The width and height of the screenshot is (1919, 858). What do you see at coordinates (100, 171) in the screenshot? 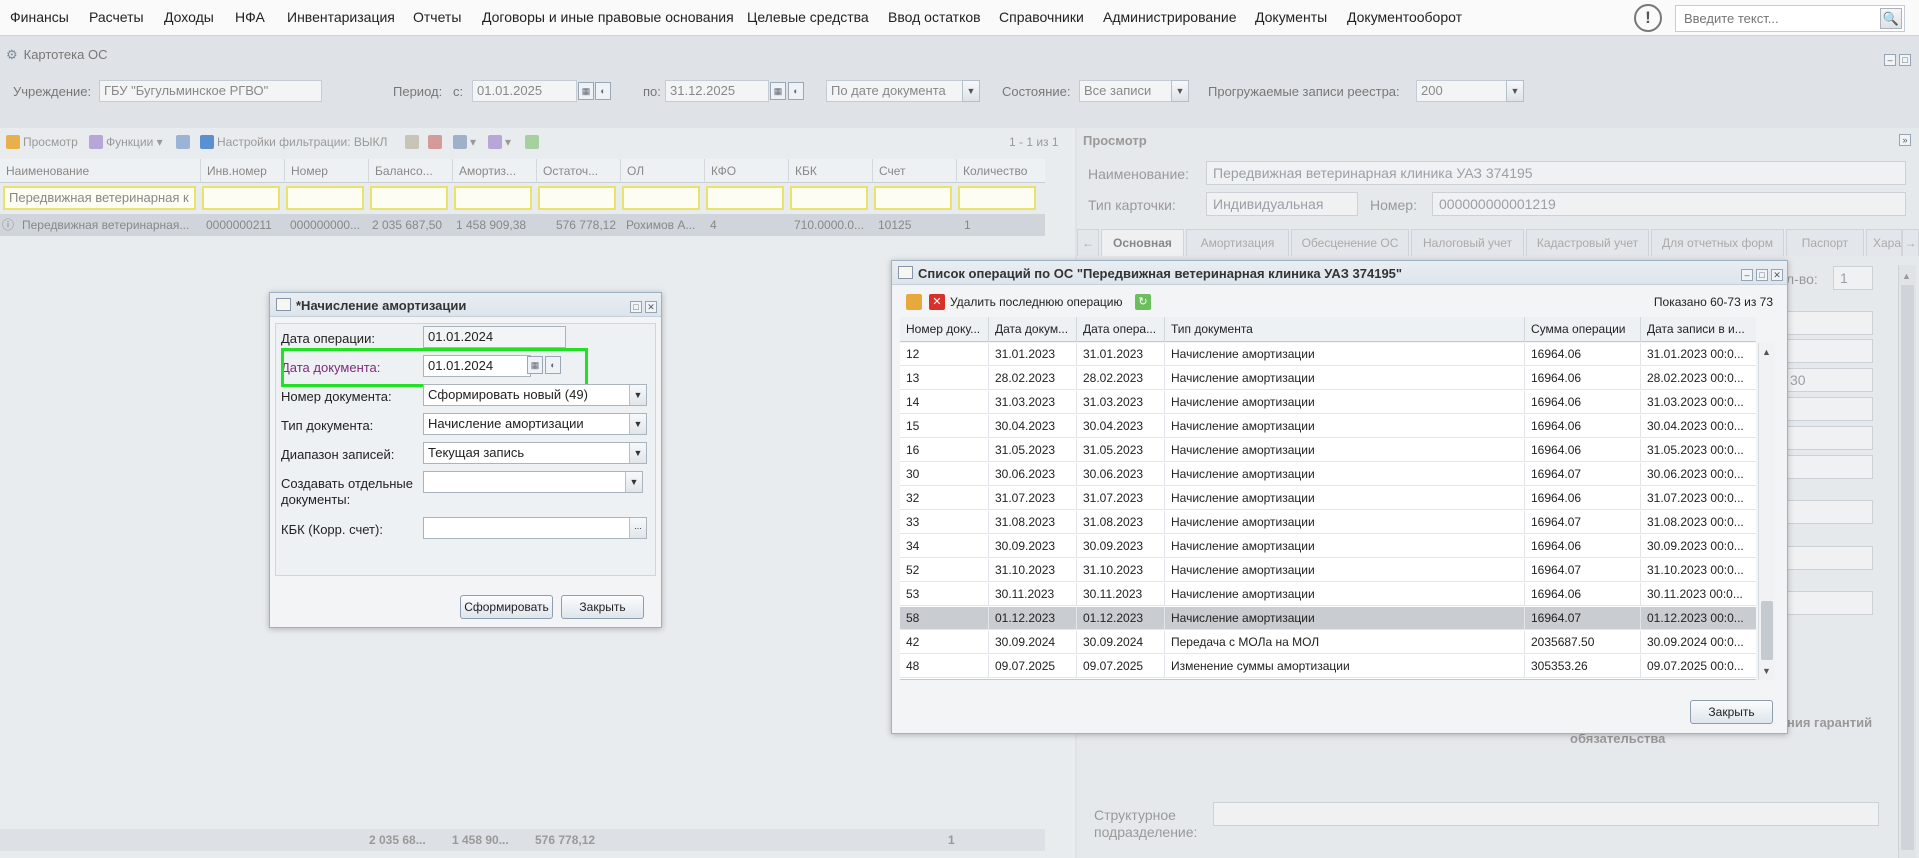
I see `column-header: Наименование` at bounding box center [100, 171].